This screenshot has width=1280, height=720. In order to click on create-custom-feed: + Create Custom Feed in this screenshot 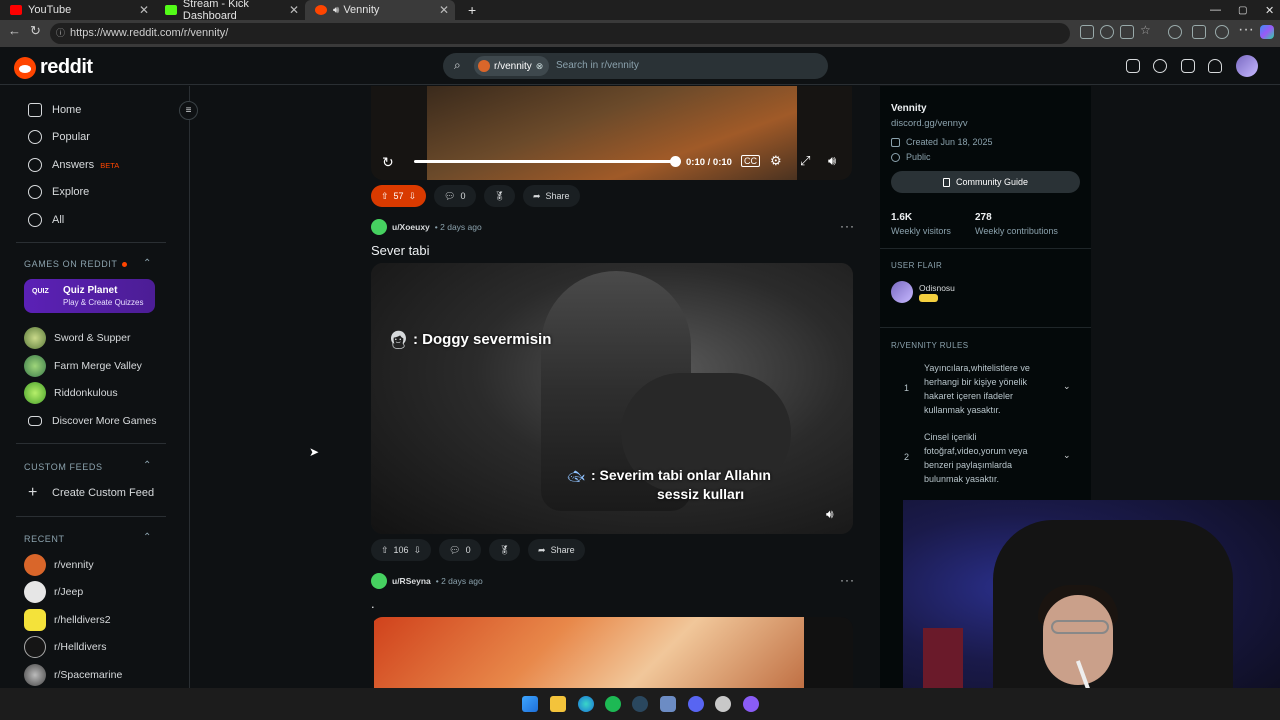, I will do `click(91, 493)`.